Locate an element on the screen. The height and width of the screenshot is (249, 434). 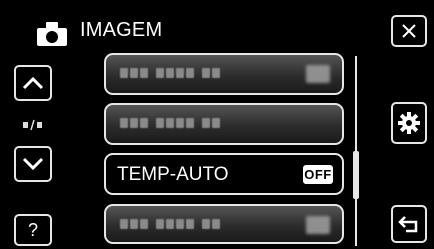
scrollbar-thumb is located at coordinates (356, 175).